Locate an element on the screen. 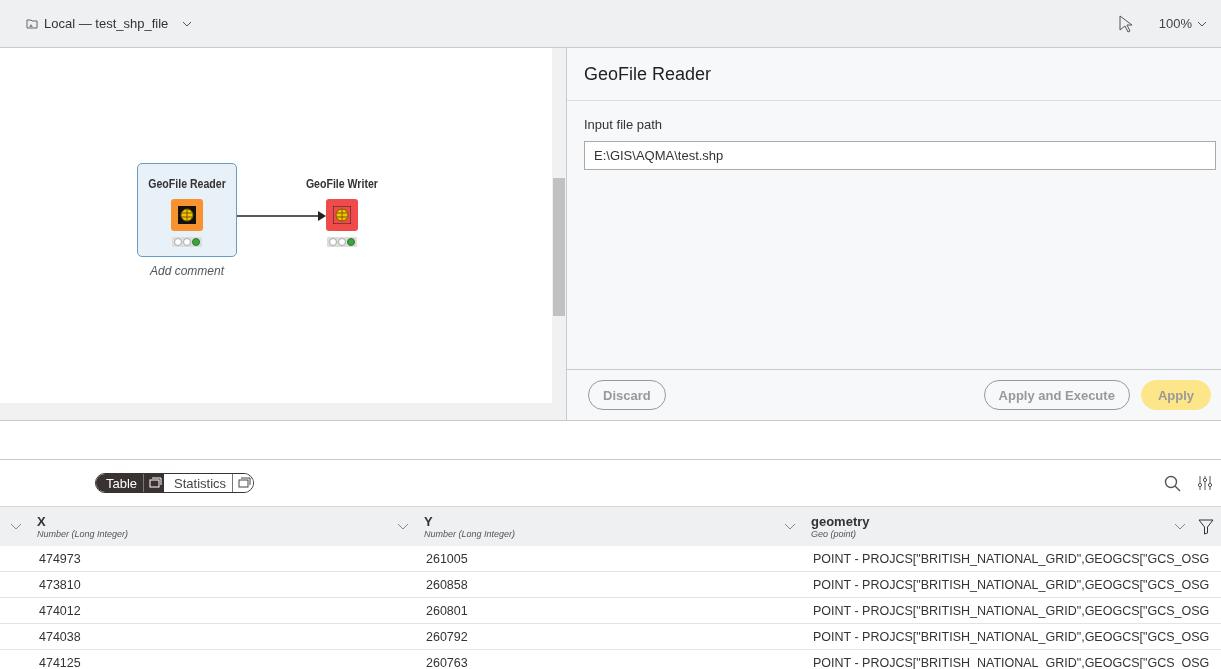 The image size is (1221, 669). folder-icon is located at coordinates (32, 23).